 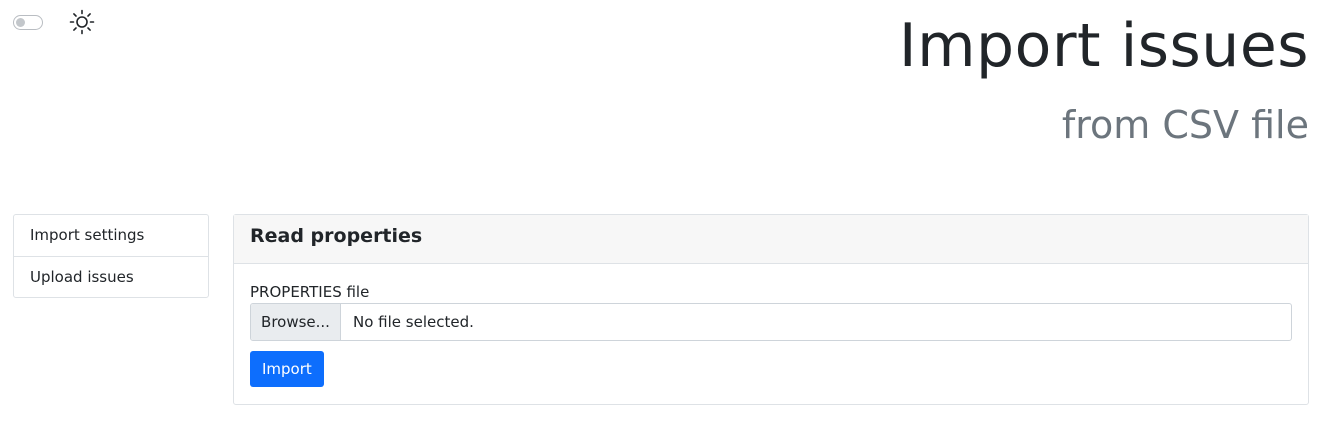 What do you see at coordinates (287, 369) in the screenshot?
I see `import-button: Import` at bounding box center [287, 369].